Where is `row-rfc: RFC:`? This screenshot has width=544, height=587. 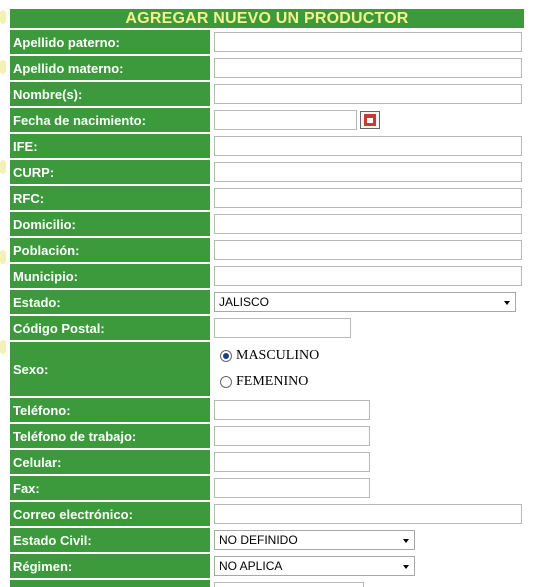
row-rfc: RFC: is located at coordinates (267, 198).